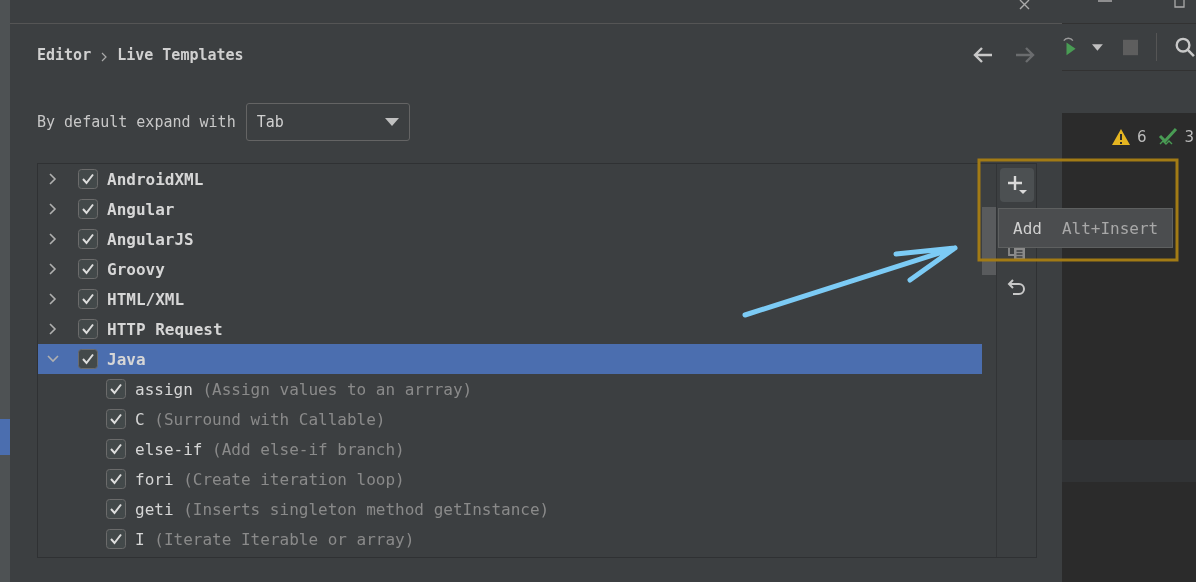  What do you see at coordinates (136, 122) in the screenshot?
I see `expand-label: By default expand with` at bounding box center [136, 122].